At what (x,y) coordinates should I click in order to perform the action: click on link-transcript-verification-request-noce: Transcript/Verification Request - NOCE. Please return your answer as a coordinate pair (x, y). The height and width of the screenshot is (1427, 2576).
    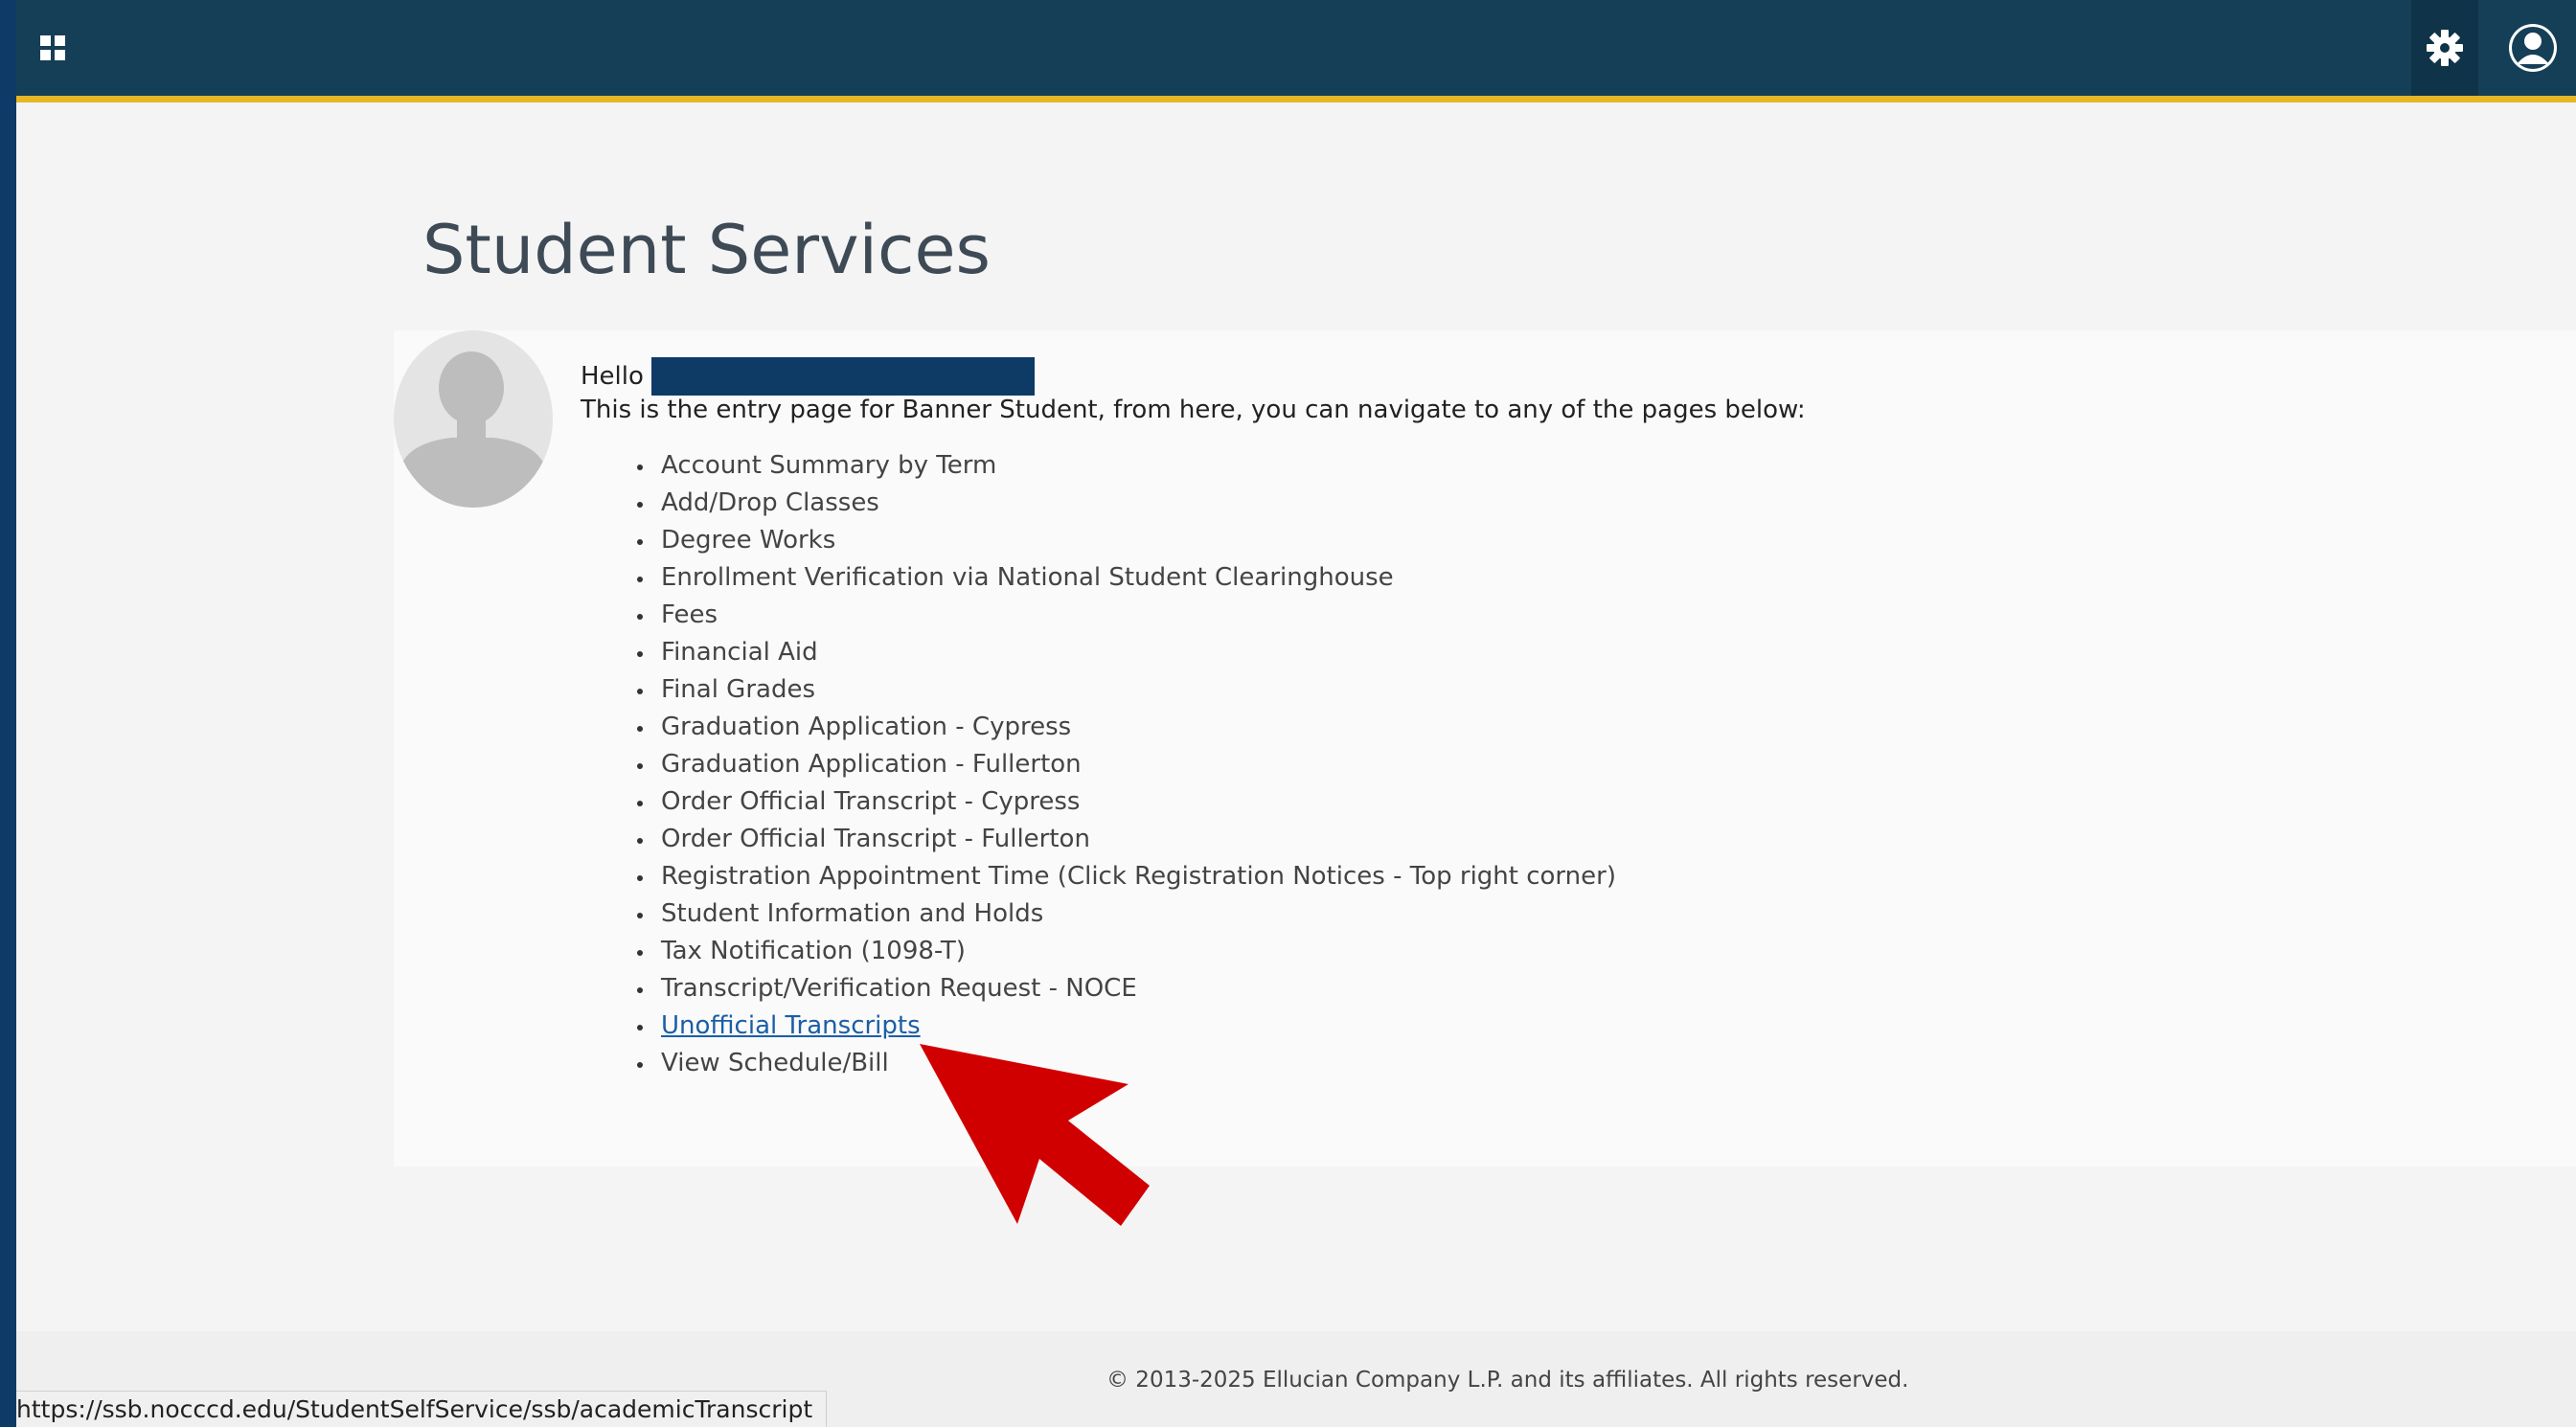
    Looking at the image, I should click on (899, 989).